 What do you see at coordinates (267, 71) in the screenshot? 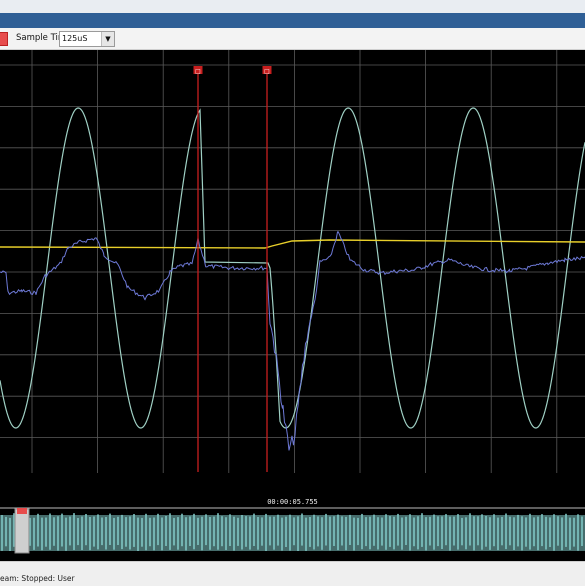
I see `cursor-2-label: □` at bounding box center [267, 71].